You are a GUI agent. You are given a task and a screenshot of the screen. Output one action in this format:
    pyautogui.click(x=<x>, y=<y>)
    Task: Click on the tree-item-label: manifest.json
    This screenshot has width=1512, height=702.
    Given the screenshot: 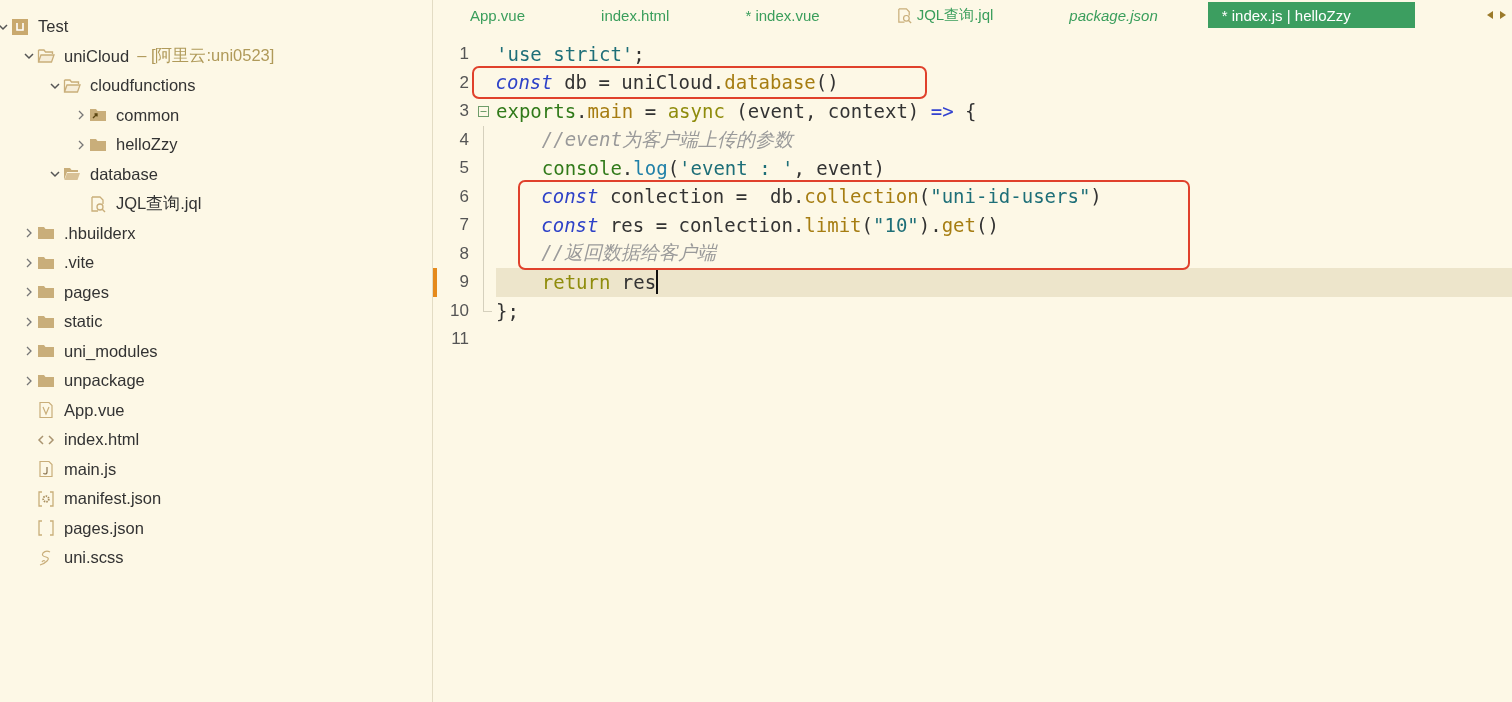 What is the action you would take?
    pyautogui.click(x=113, y=499)
    